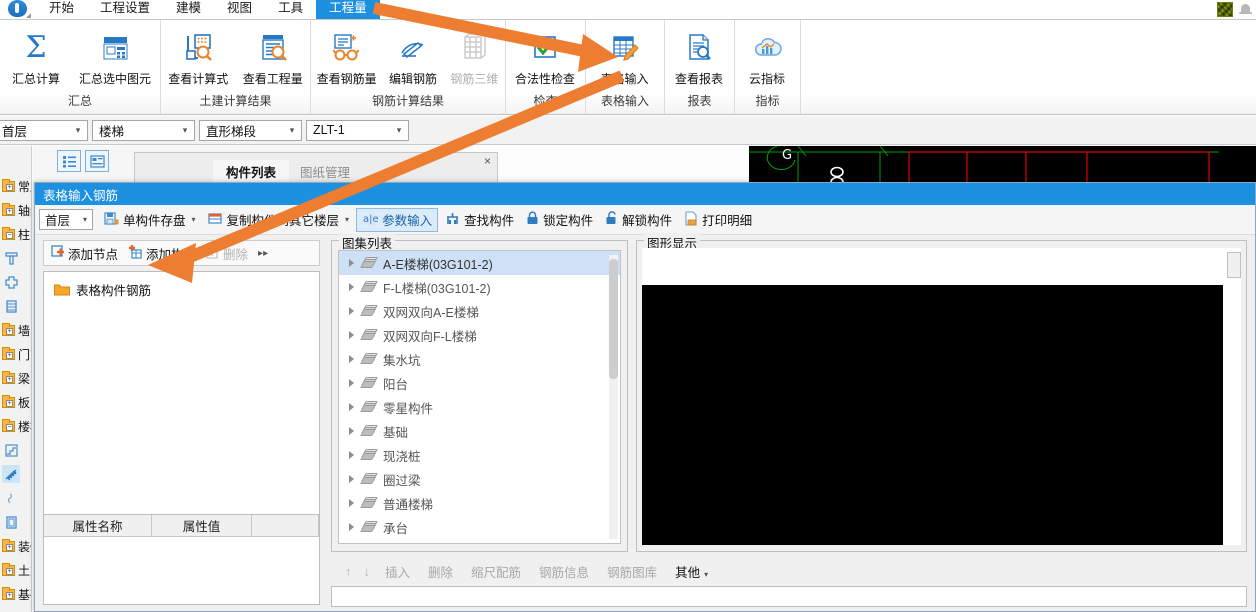  Describe the element at coordinates (15, 546) in the screenshot. I see `rail-item-decoration: +装修` at that location.